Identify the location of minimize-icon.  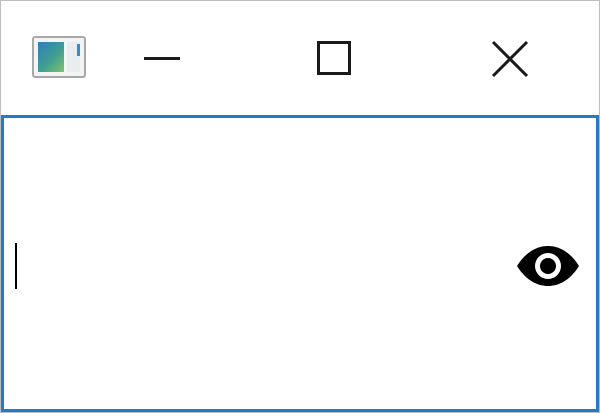
(162, 58).